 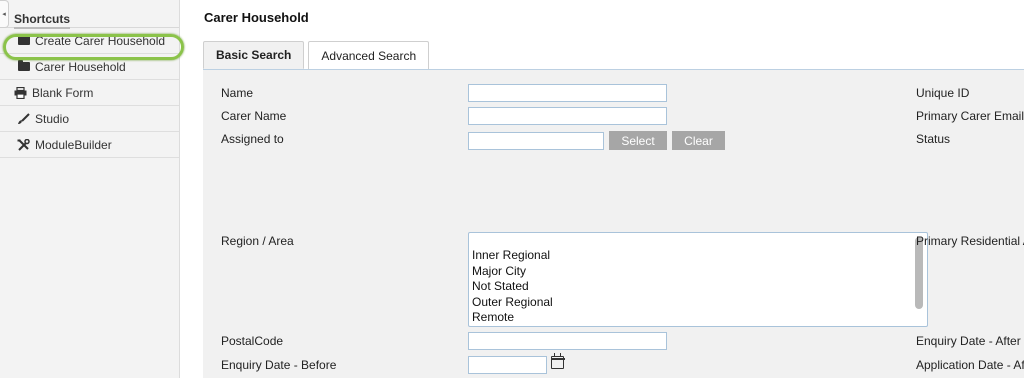 I want to click on primary-residential-label: Primary Residential Address, so click(x=970, y=241).